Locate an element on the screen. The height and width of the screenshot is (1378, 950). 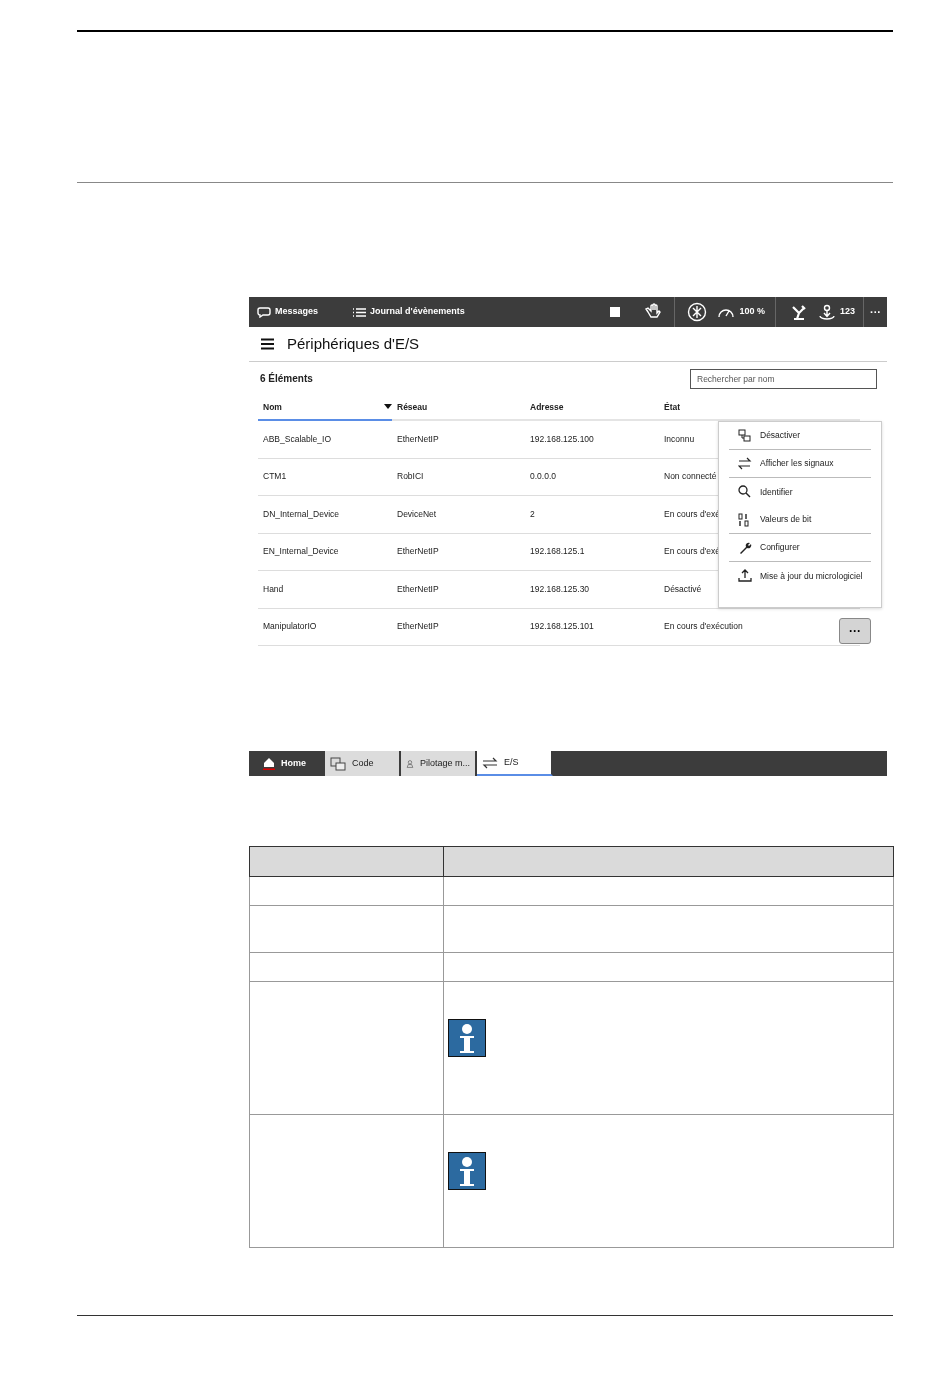
increment-label: 123 is located at coordinates (847, 312).